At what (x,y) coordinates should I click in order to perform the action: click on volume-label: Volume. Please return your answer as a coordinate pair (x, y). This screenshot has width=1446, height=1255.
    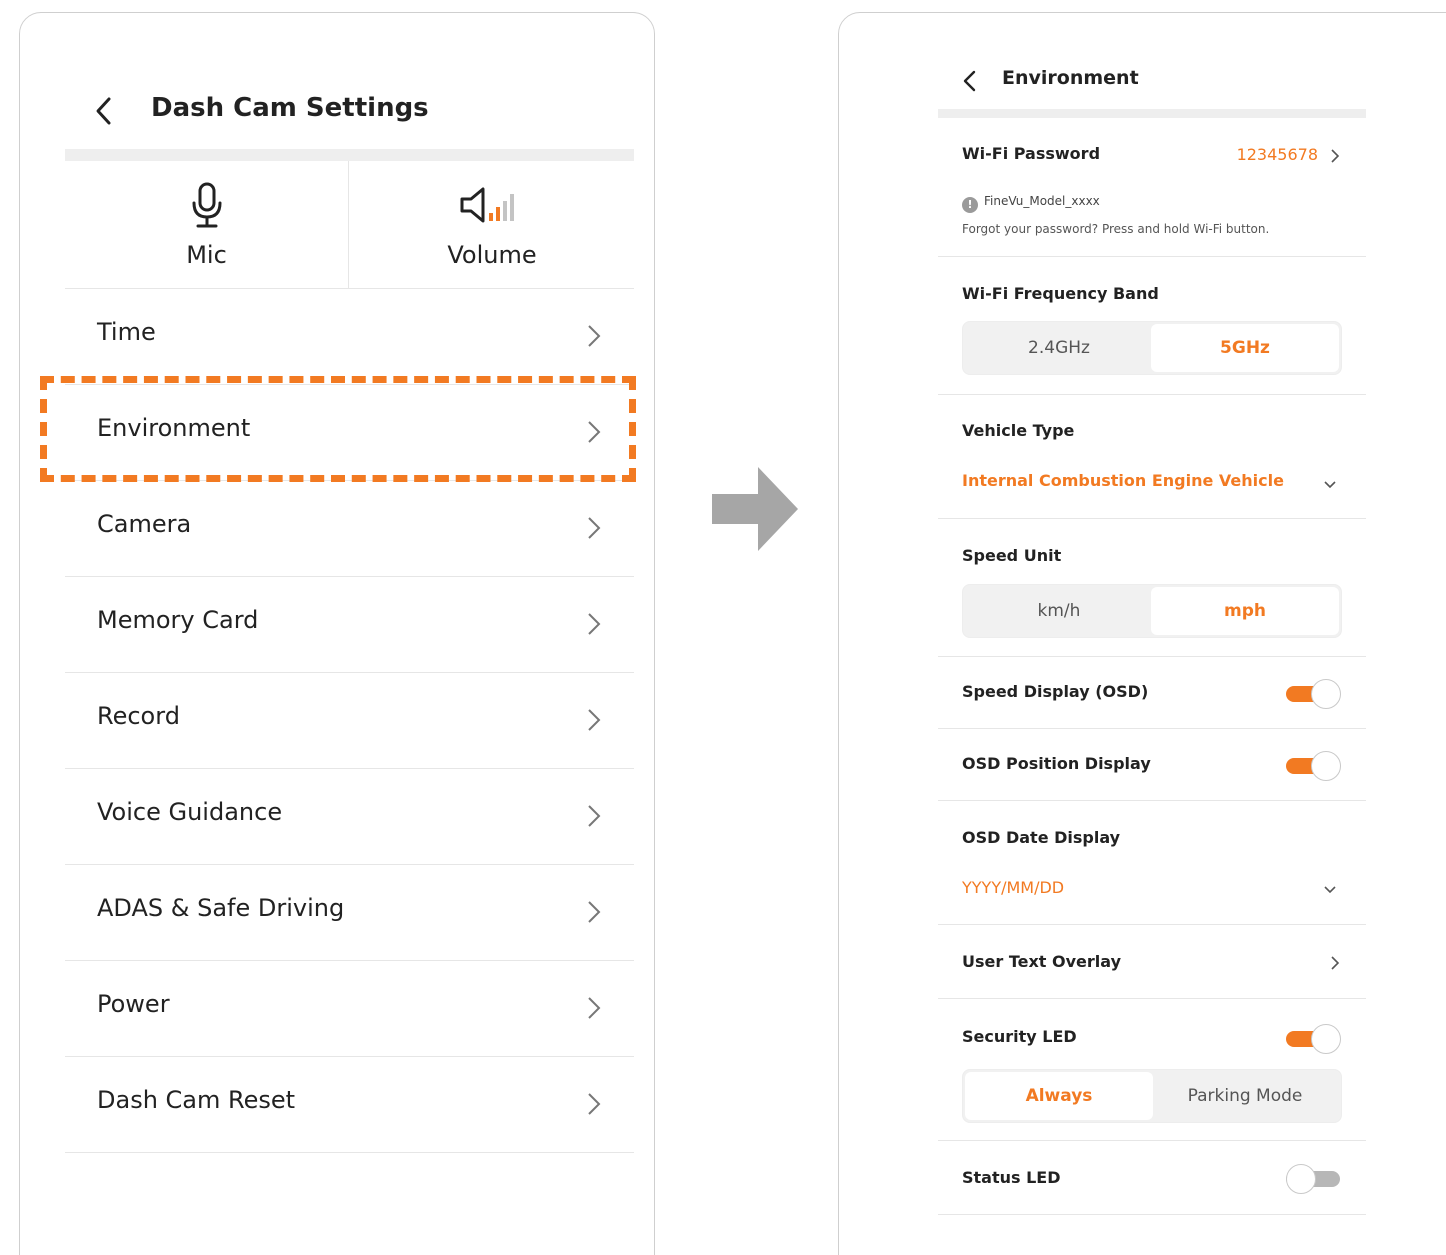
    Looking at the image, I should click on (492, 255).